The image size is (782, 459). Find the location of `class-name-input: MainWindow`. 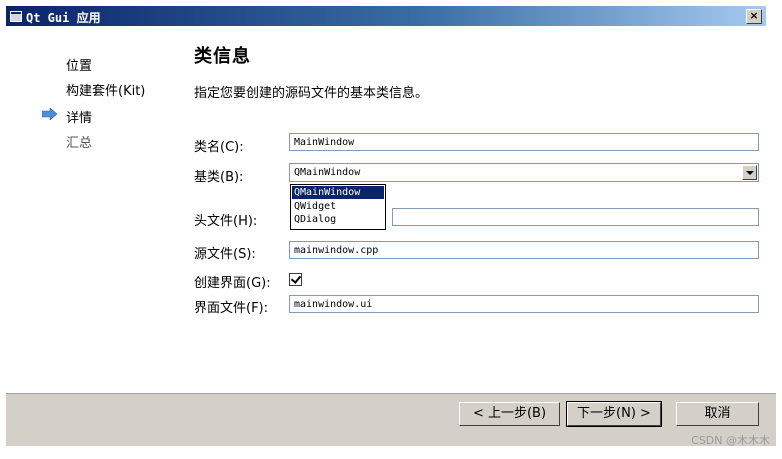

class-name-input: MainWindow is located at coordinates (524, 142).